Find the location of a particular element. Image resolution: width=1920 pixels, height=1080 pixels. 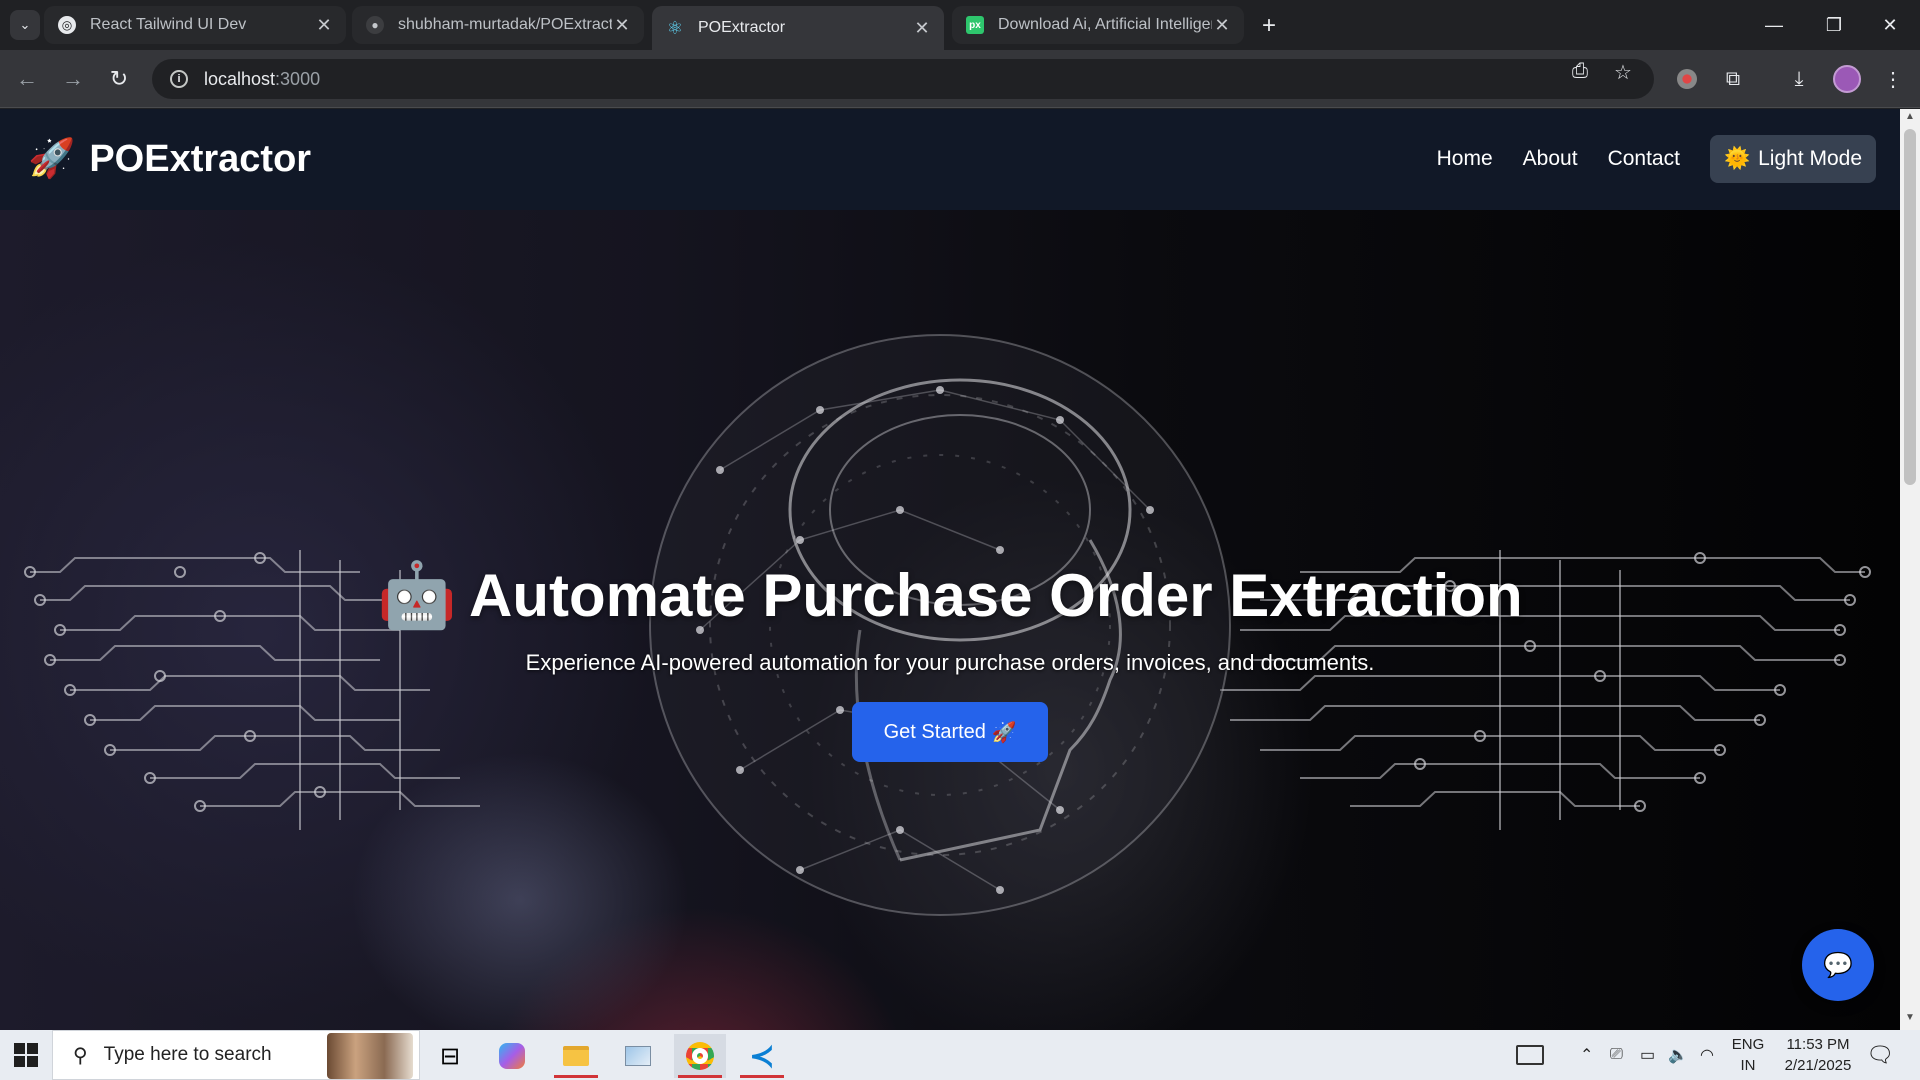

reload-icon: ↻ is located at coordinates (119, 79).